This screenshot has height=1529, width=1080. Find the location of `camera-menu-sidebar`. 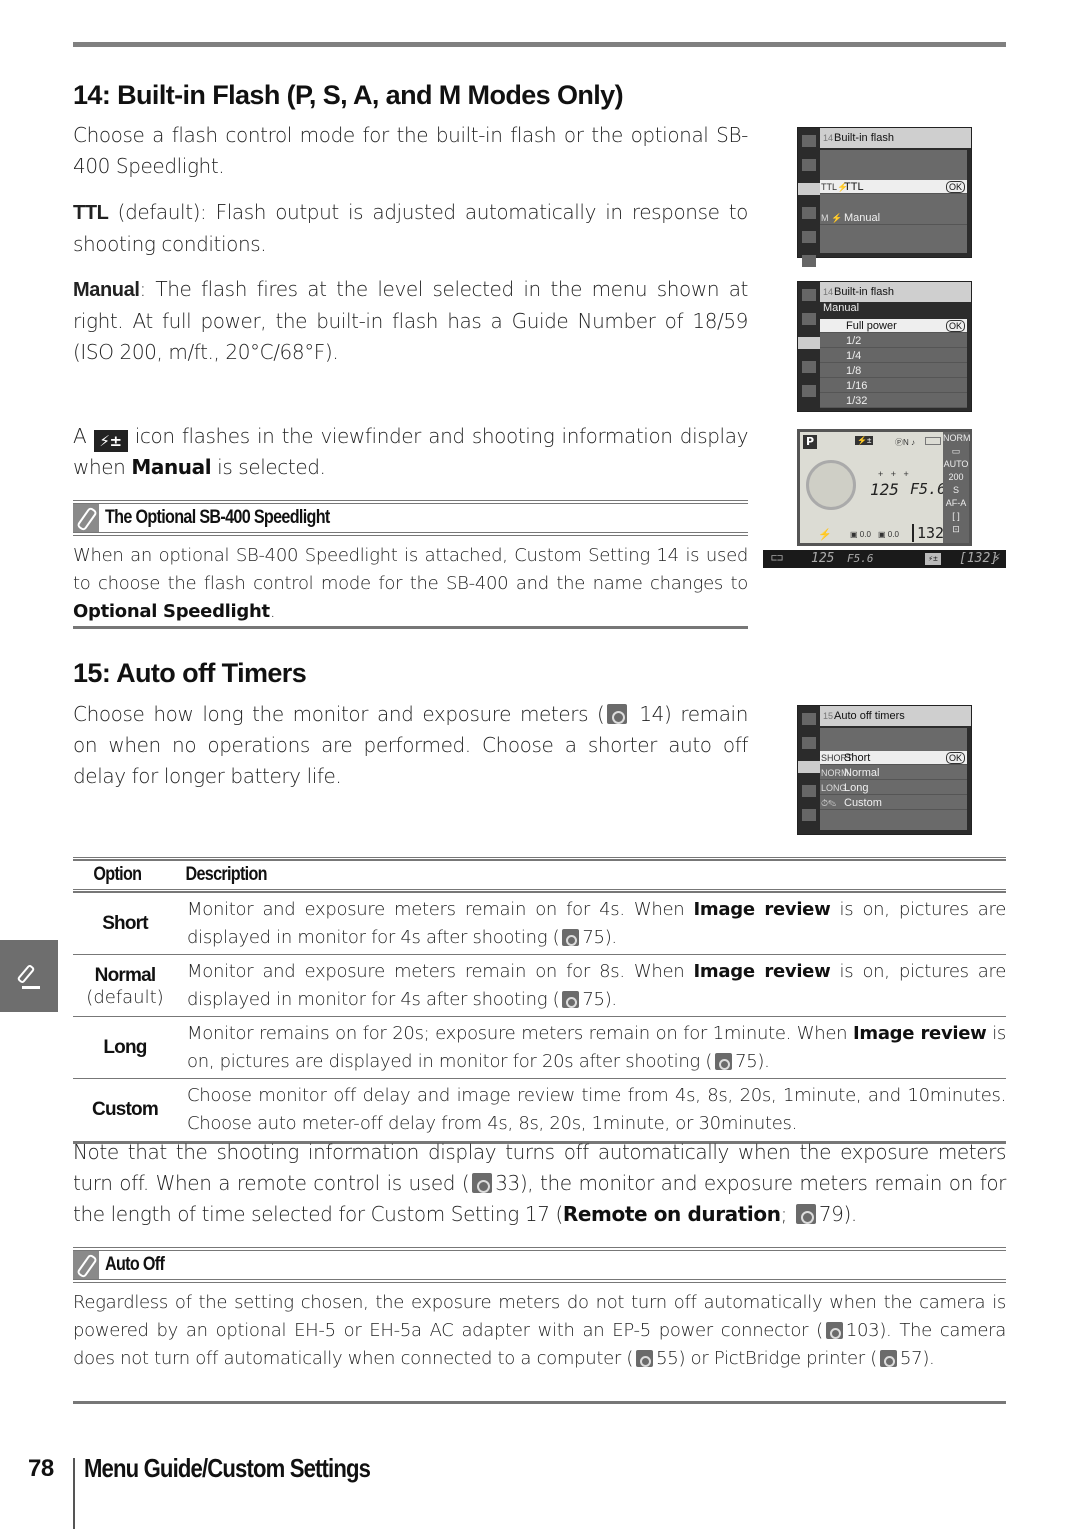

camera-menu-sidebar is located at coordinates (809, 197).